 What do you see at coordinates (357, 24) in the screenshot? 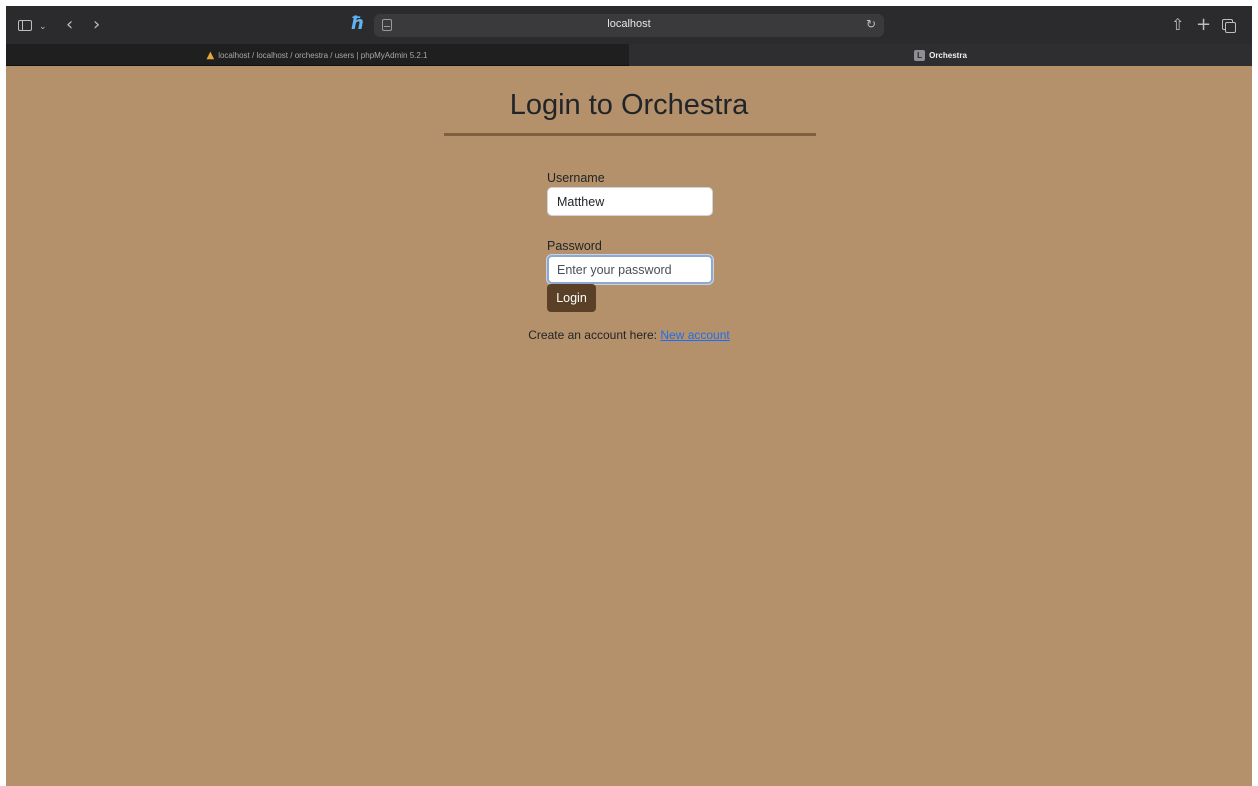
I see `extension-icon: ħ` at bounding box center [357, 24].